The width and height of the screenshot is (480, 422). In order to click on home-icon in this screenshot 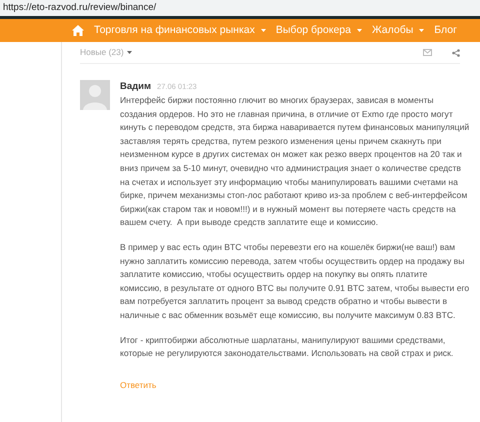, I will do `click(78, 30)`.